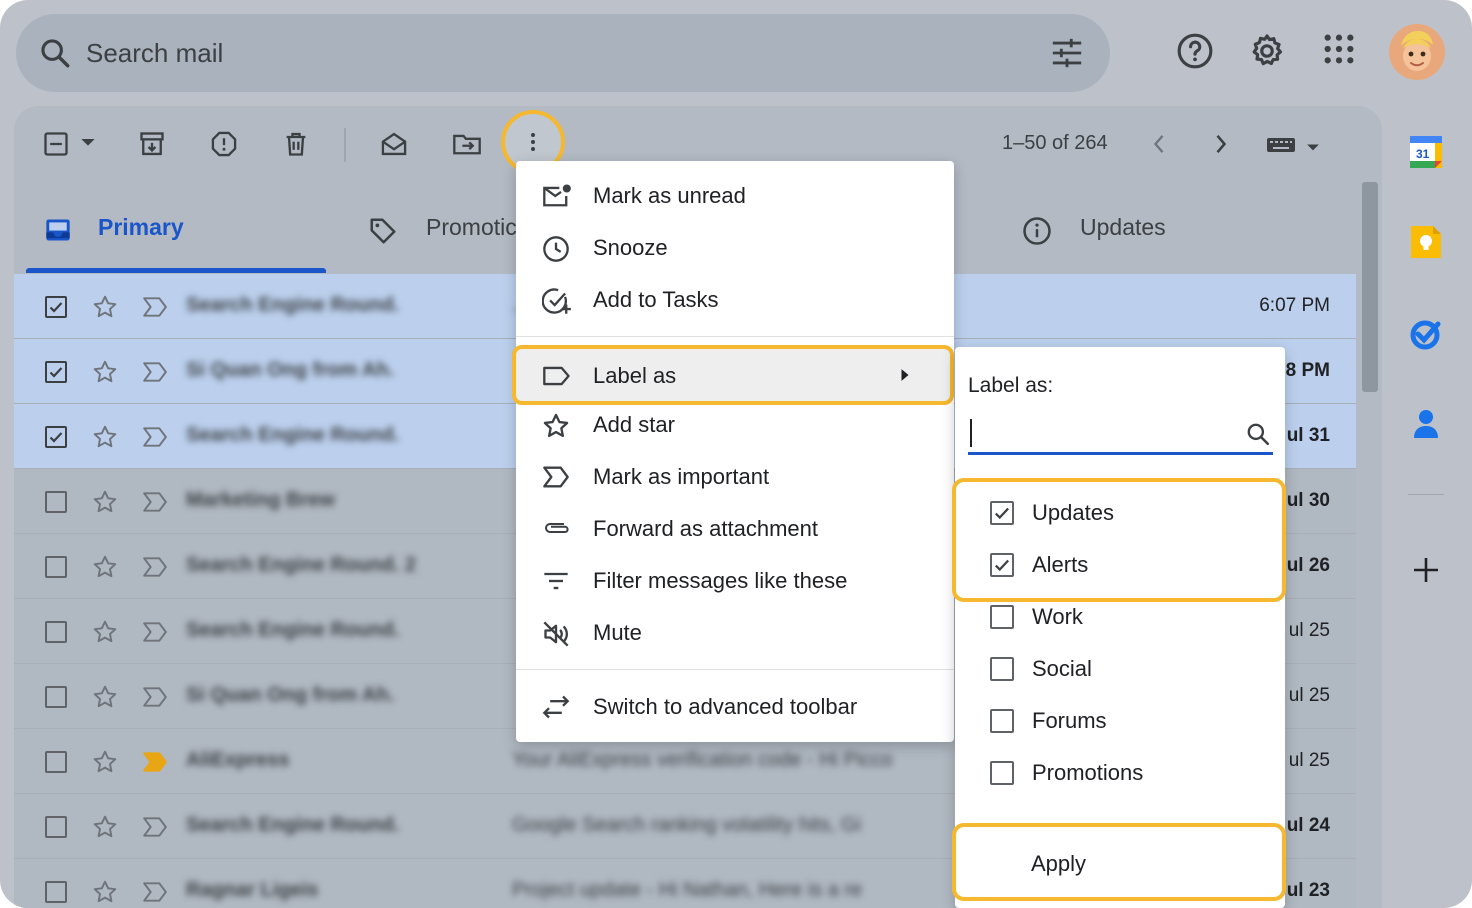 The height and width of the screenshot is (908, 1472). I want to click on search-bar: Search mail, so click(563, 53).